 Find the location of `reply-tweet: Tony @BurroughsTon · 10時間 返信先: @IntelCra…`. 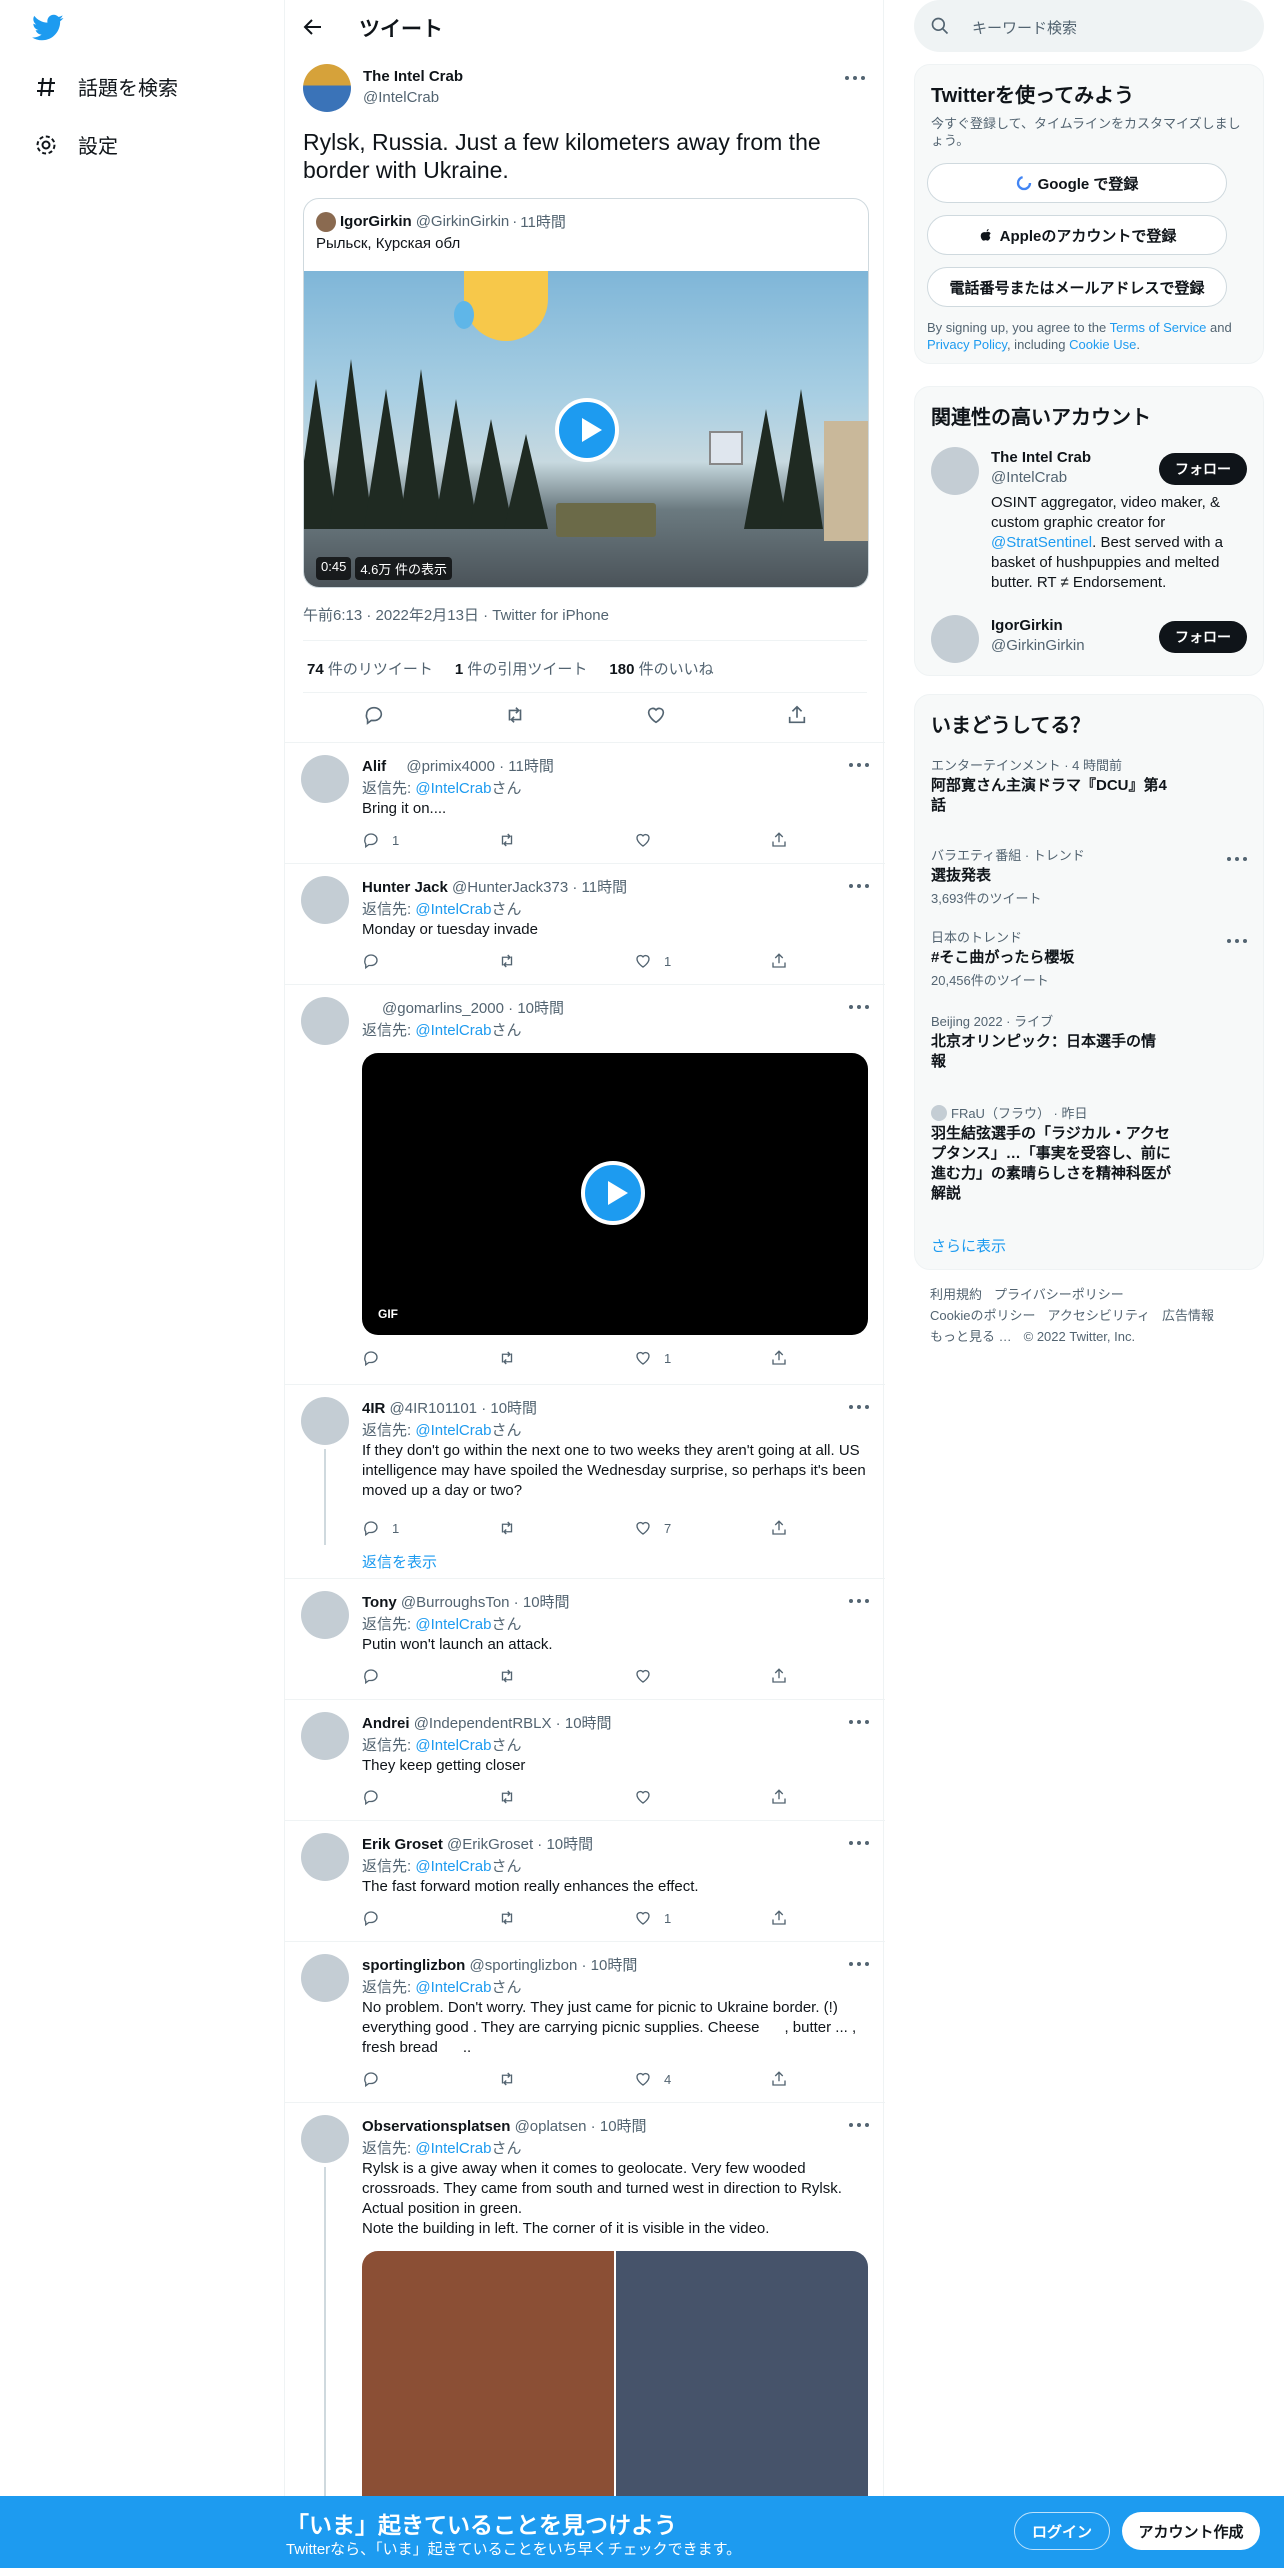

reply-tweet: Tony @BurroughsTon · 10時間 返信先: @IntelCra… is located at coordinates (585, 1639).